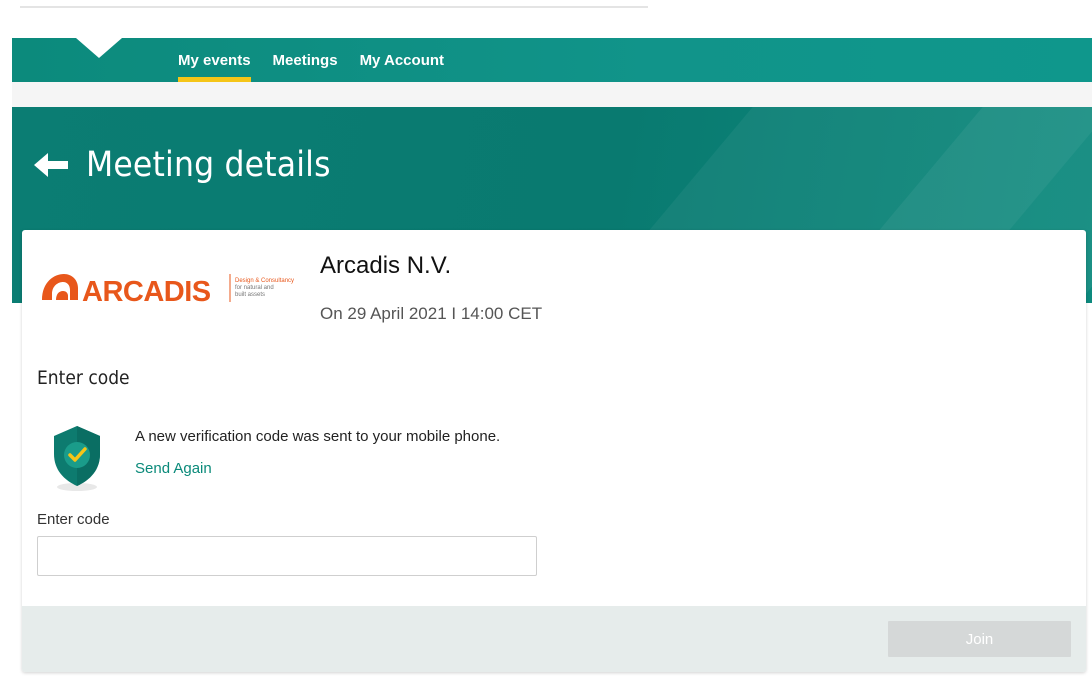 This screenshot has height=699, width=1092. I want to click on svg-text: Design & Consultancy, so click(264, 281).